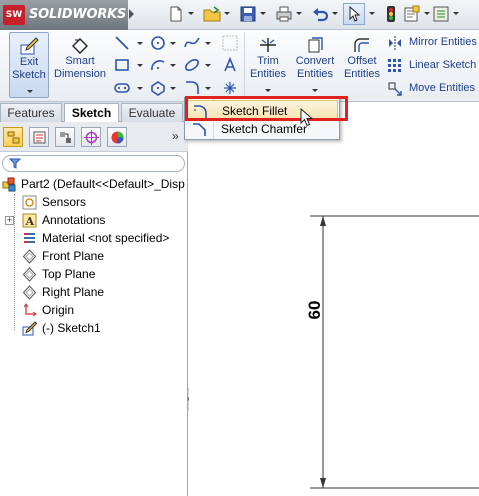  I want to click on fillet-dropdown-icon, so click(208, 88).